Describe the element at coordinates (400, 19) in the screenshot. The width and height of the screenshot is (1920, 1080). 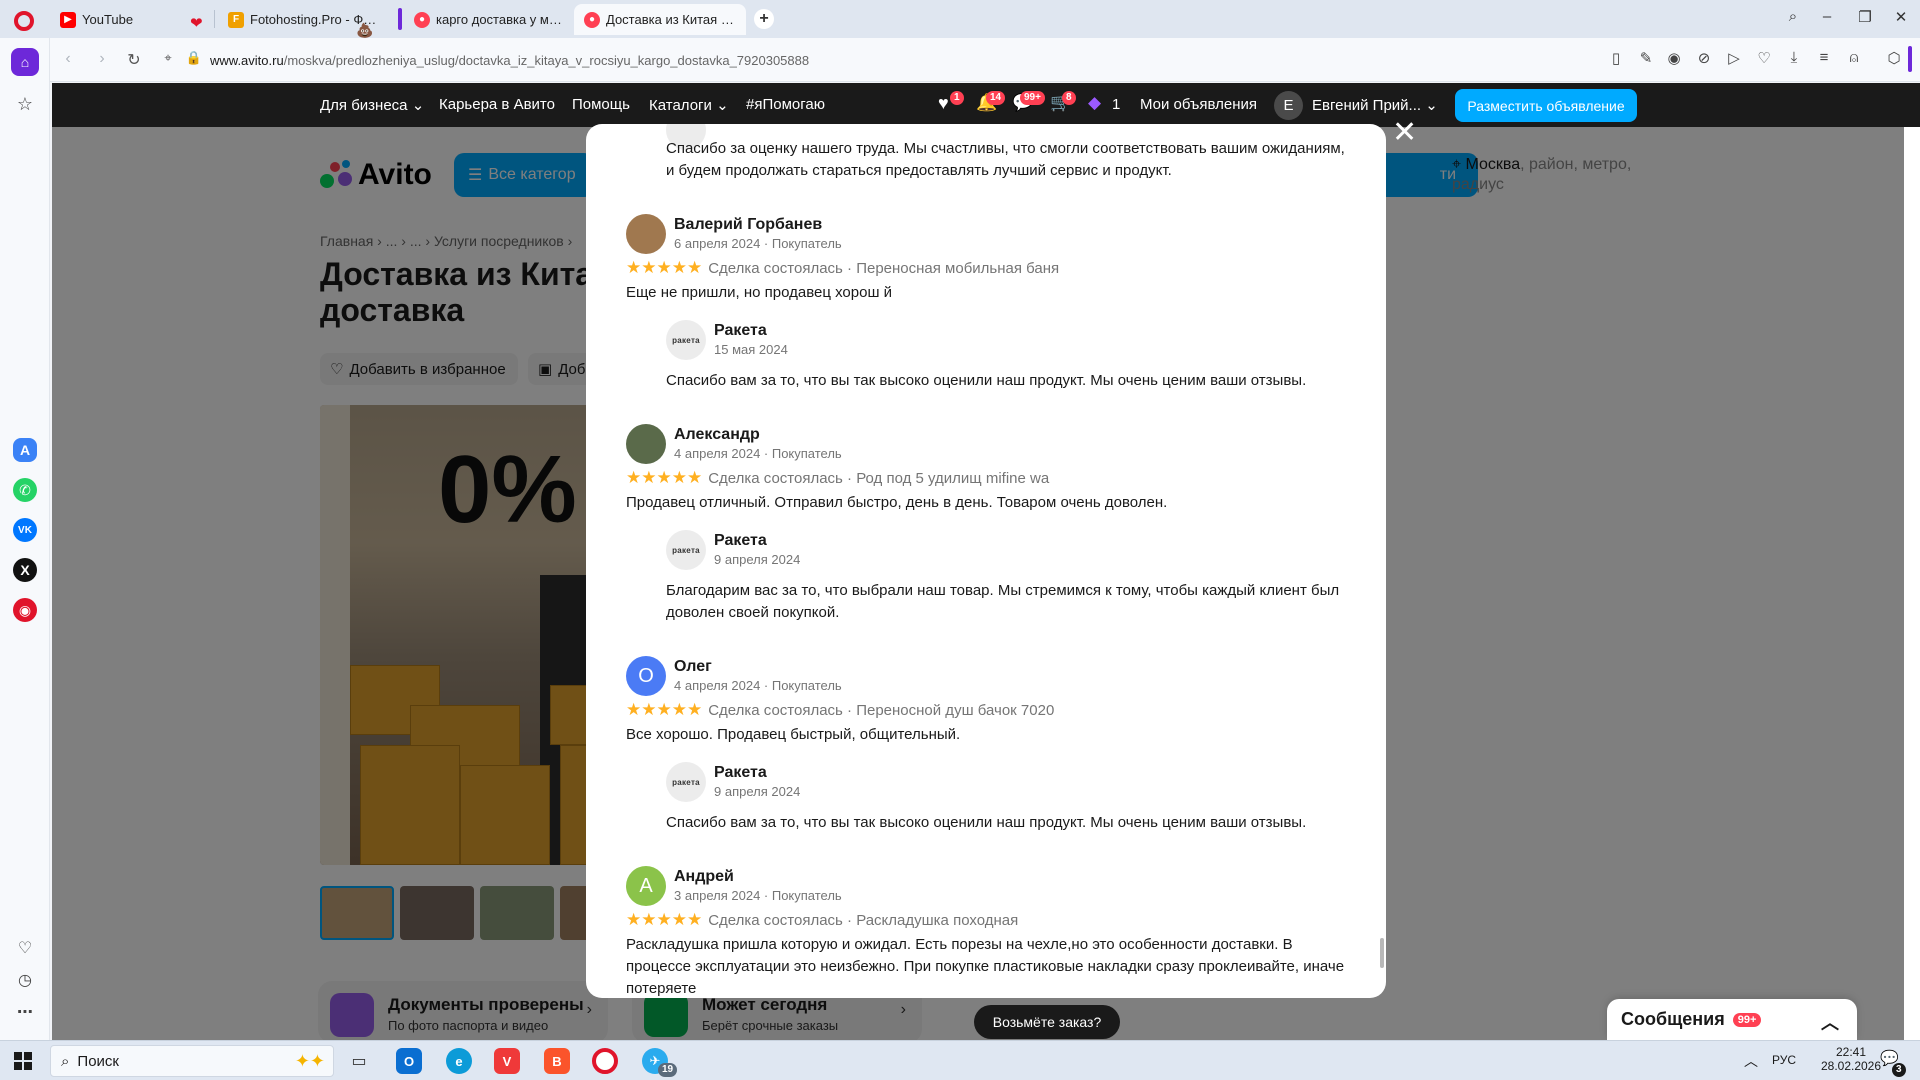
I see `tab-island-marker` at that location.